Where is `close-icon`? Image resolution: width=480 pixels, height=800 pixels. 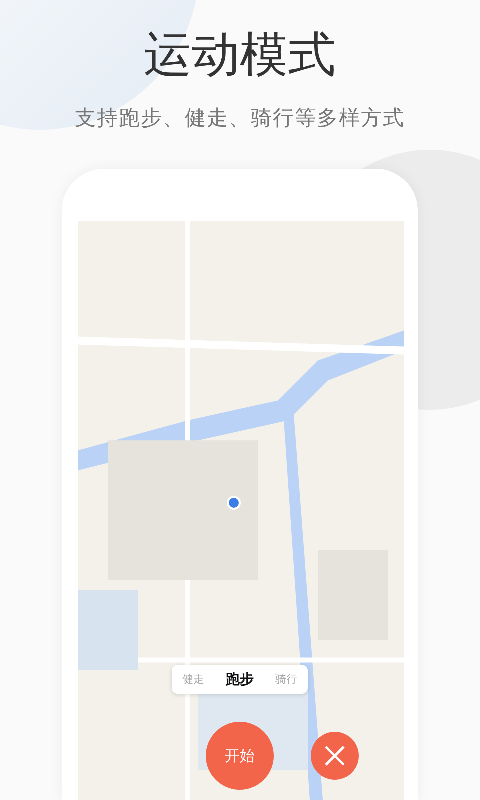 close-icon is located at coordinates (335, 756).